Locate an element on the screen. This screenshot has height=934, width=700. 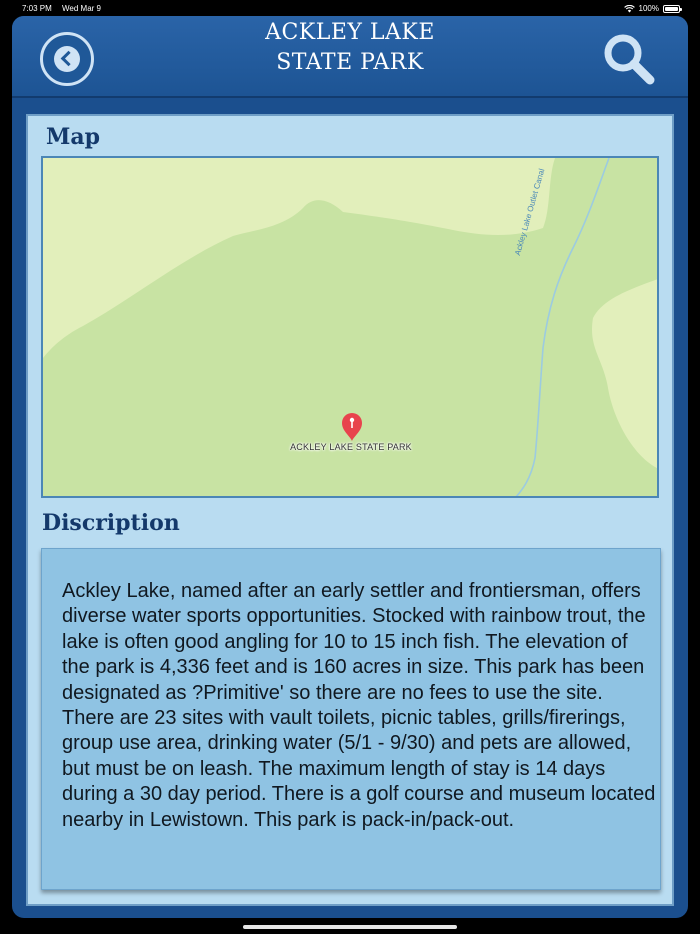
back-button is located at coordinates (67, 59).